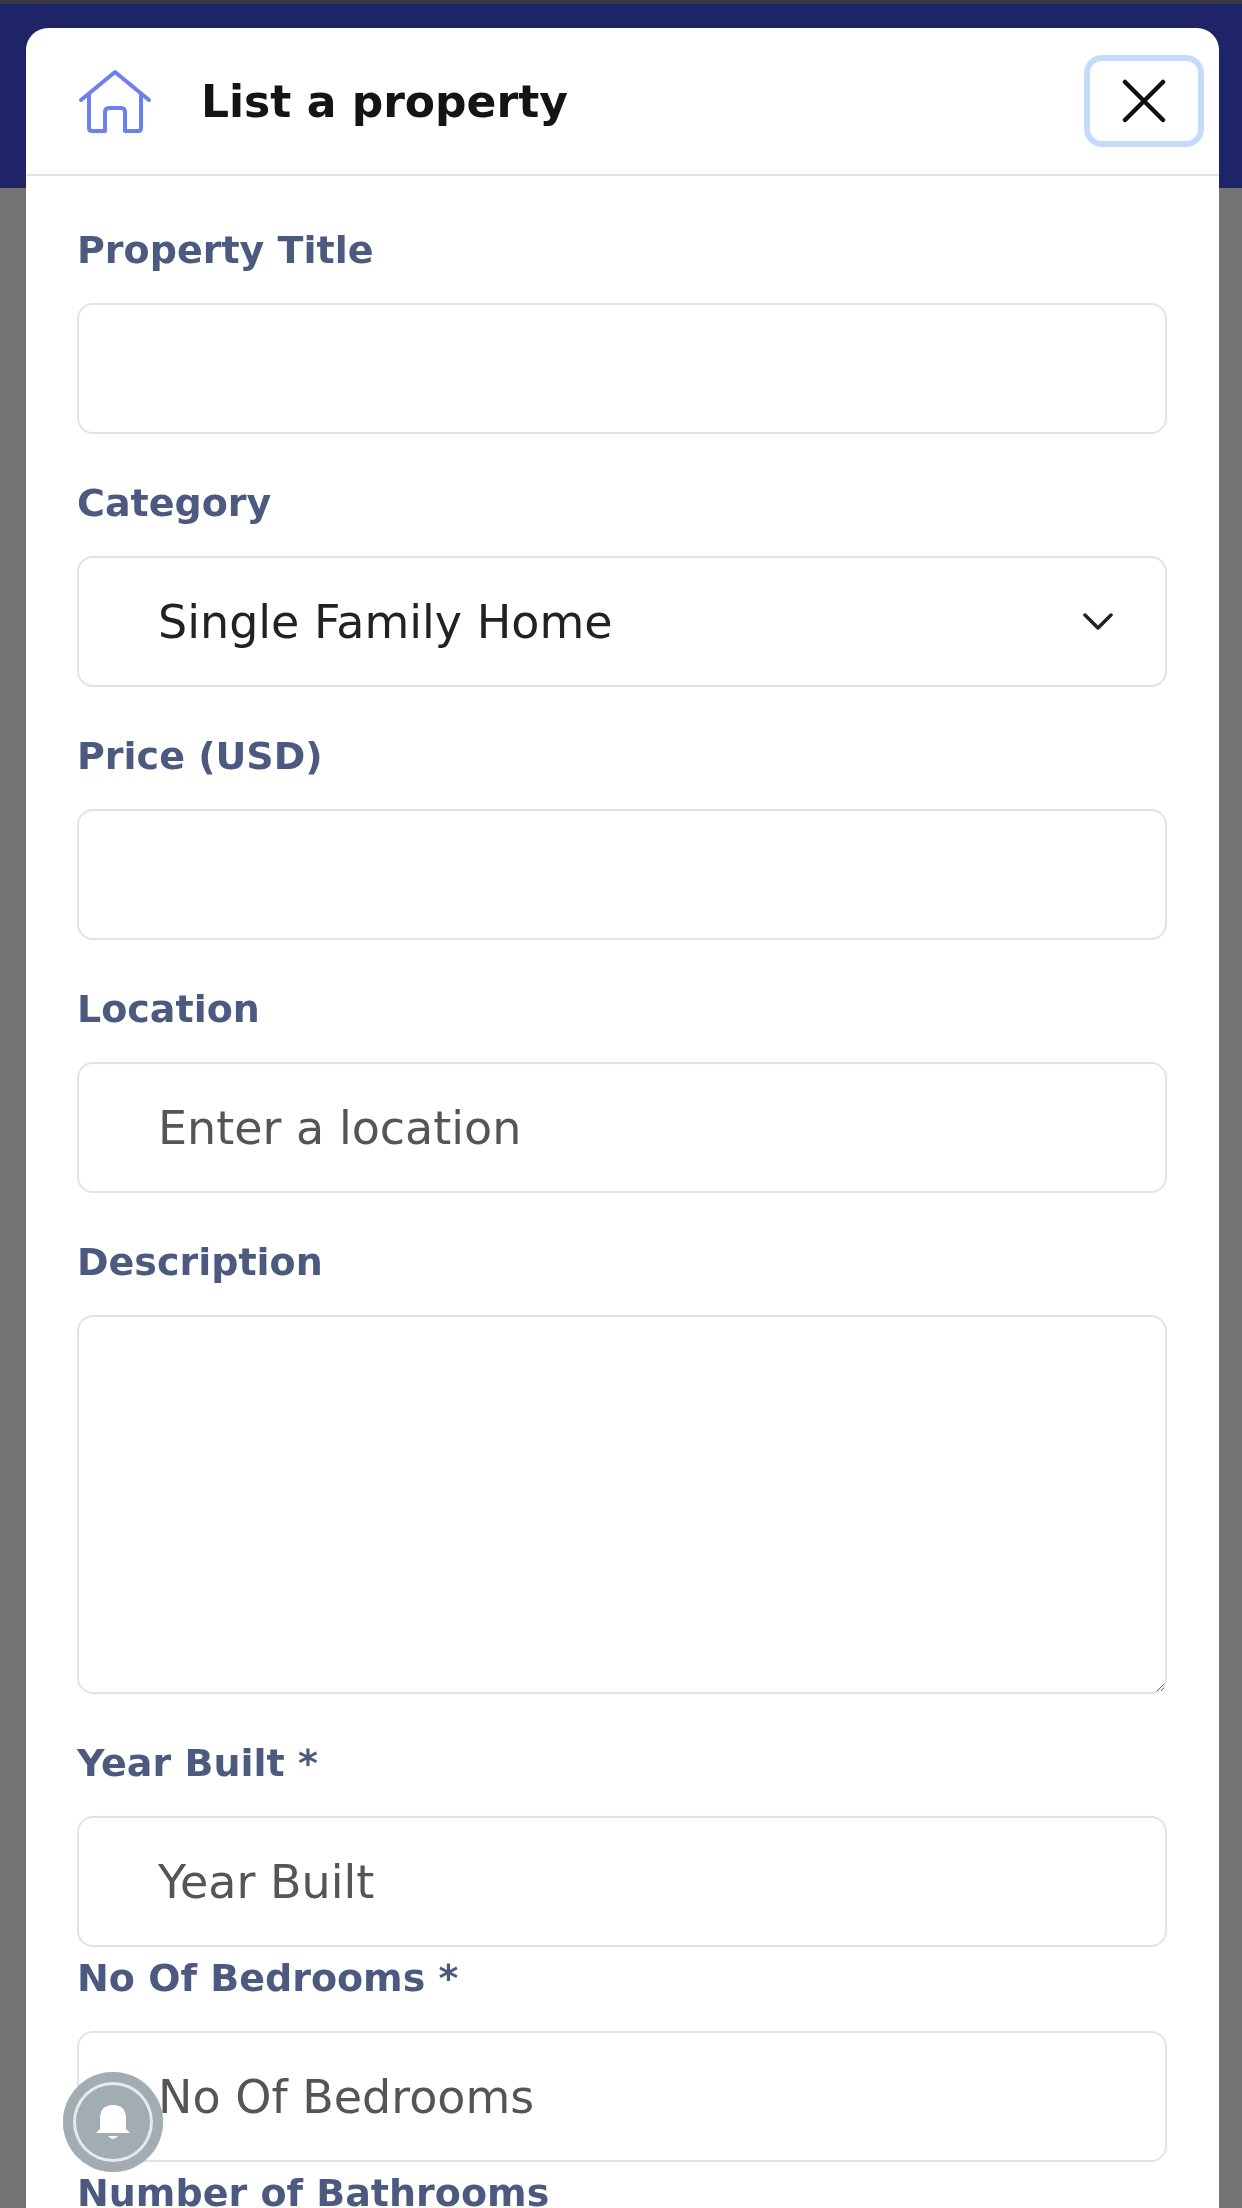  I want to click on close-icon, so click(1144, 101).